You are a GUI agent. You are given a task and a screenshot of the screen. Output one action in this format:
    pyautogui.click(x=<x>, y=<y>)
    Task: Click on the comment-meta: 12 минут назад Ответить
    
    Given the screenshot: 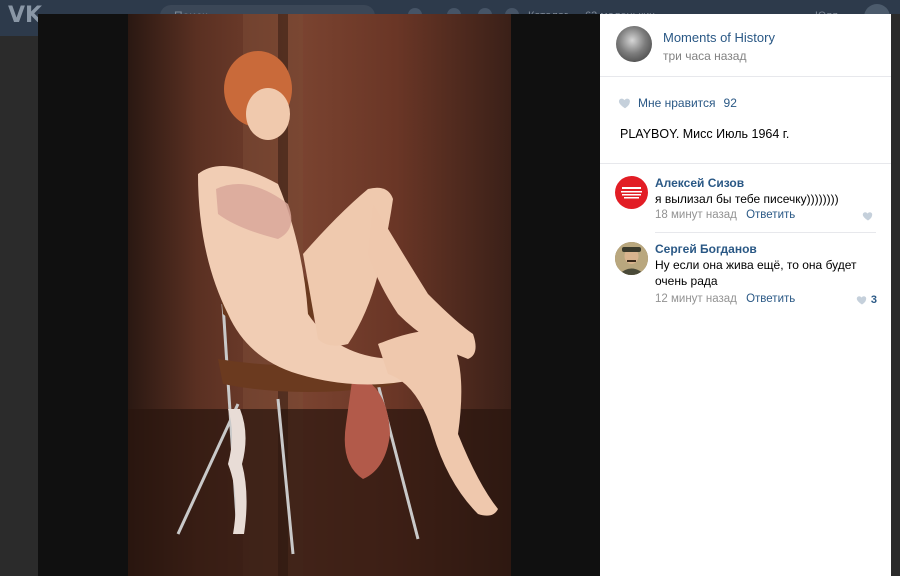 What is the action you would take?
    pyautogui.click(x=725, y=299)
    